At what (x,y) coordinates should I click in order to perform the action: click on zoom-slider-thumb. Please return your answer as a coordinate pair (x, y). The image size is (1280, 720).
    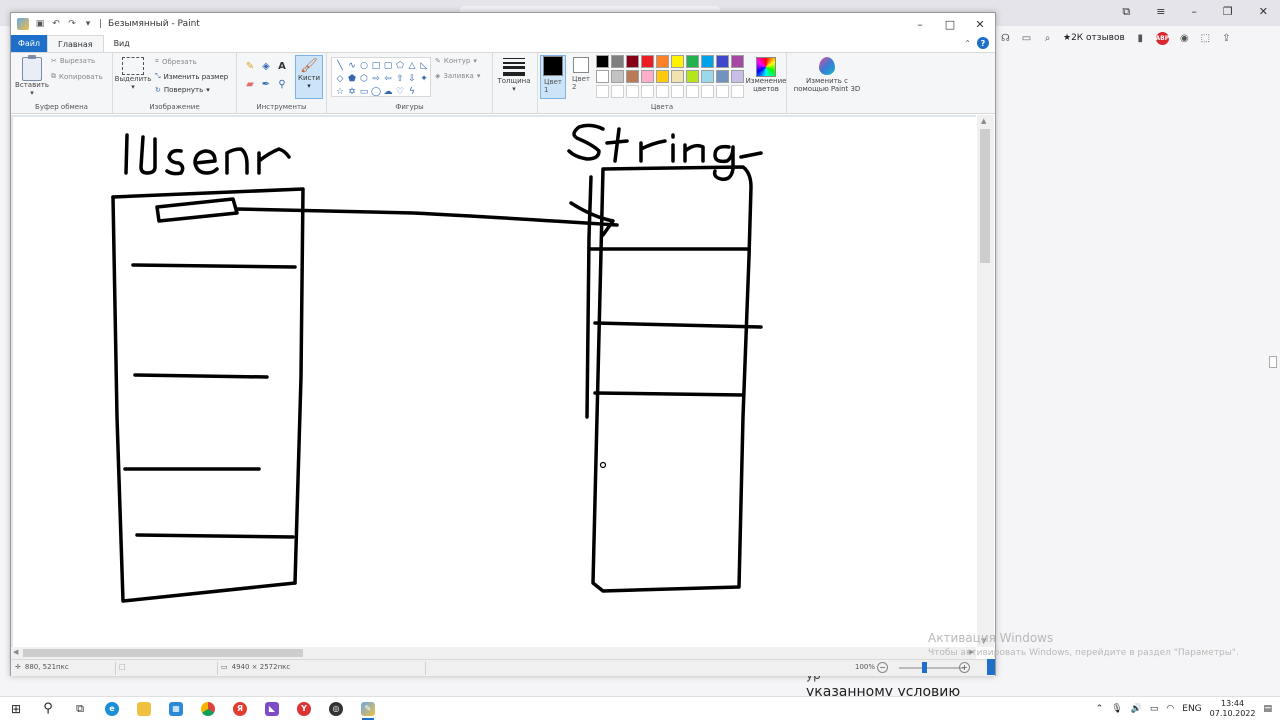
    Looking at the image, I should click on (924, 667).